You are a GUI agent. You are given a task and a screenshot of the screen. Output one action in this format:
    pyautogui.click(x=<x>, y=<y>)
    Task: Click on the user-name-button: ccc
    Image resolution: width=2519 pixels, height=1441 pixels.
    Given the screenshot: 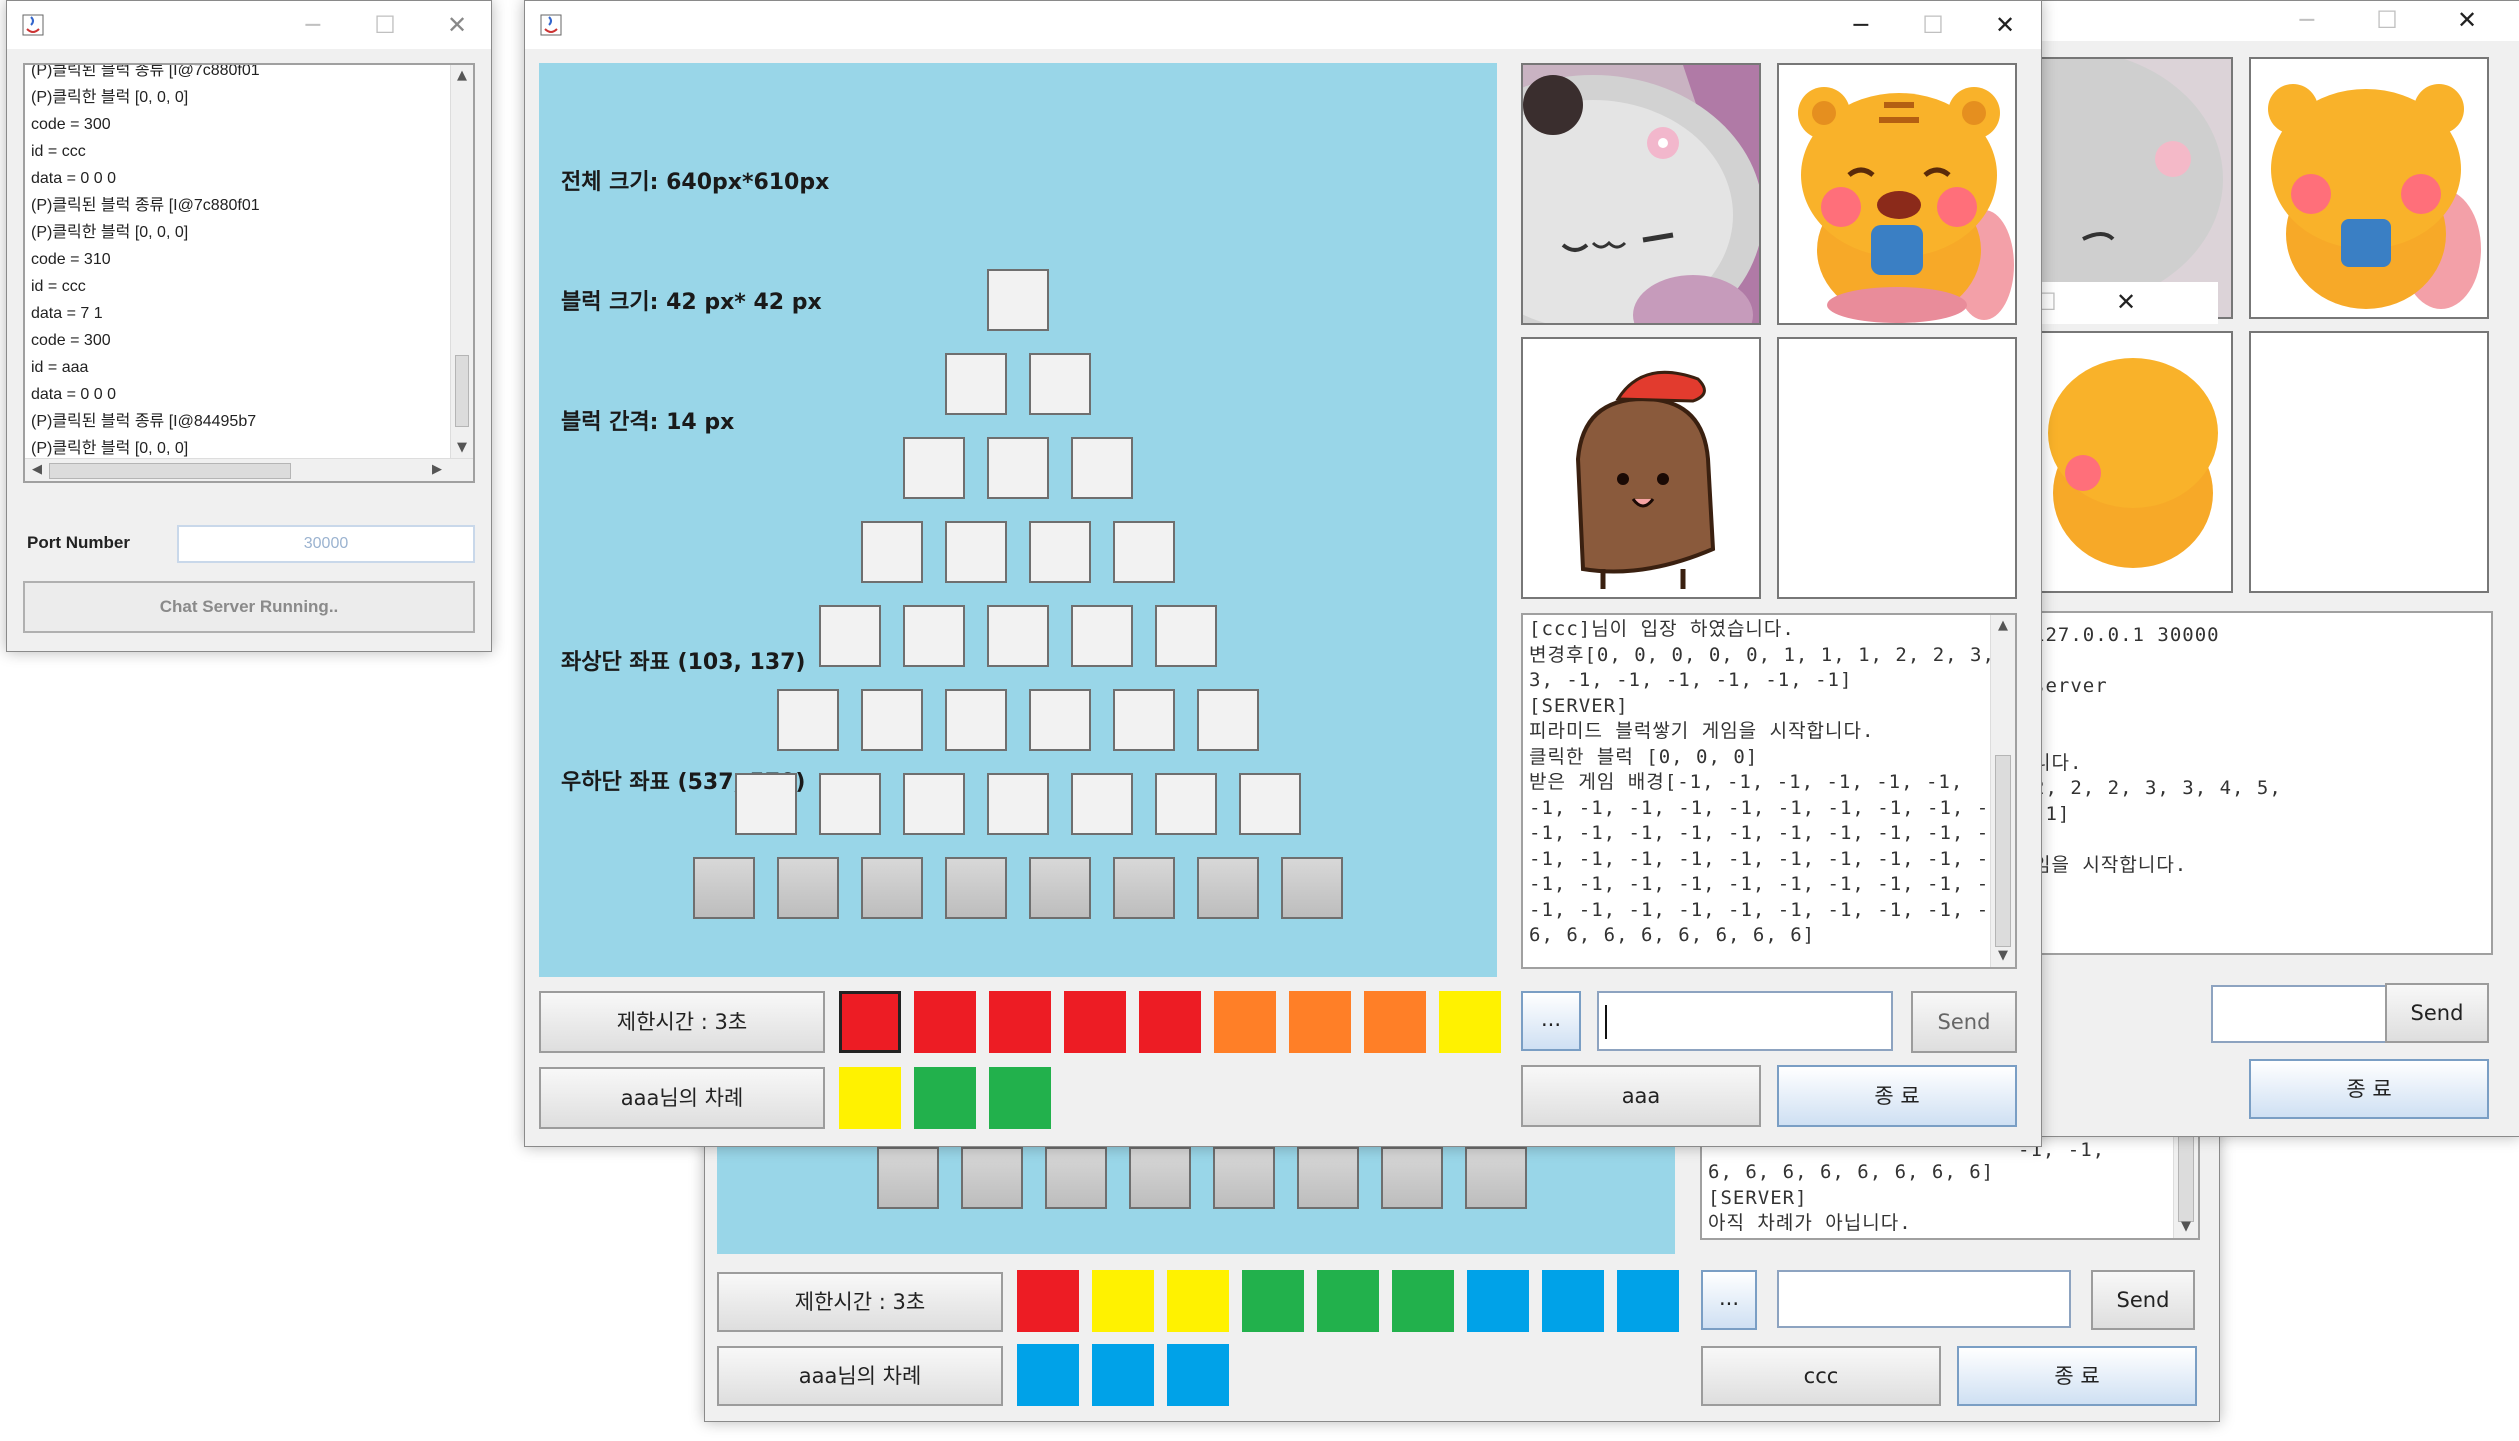 What is the action you would take?
    pyautogui.click(x=1821, y=1376)
    